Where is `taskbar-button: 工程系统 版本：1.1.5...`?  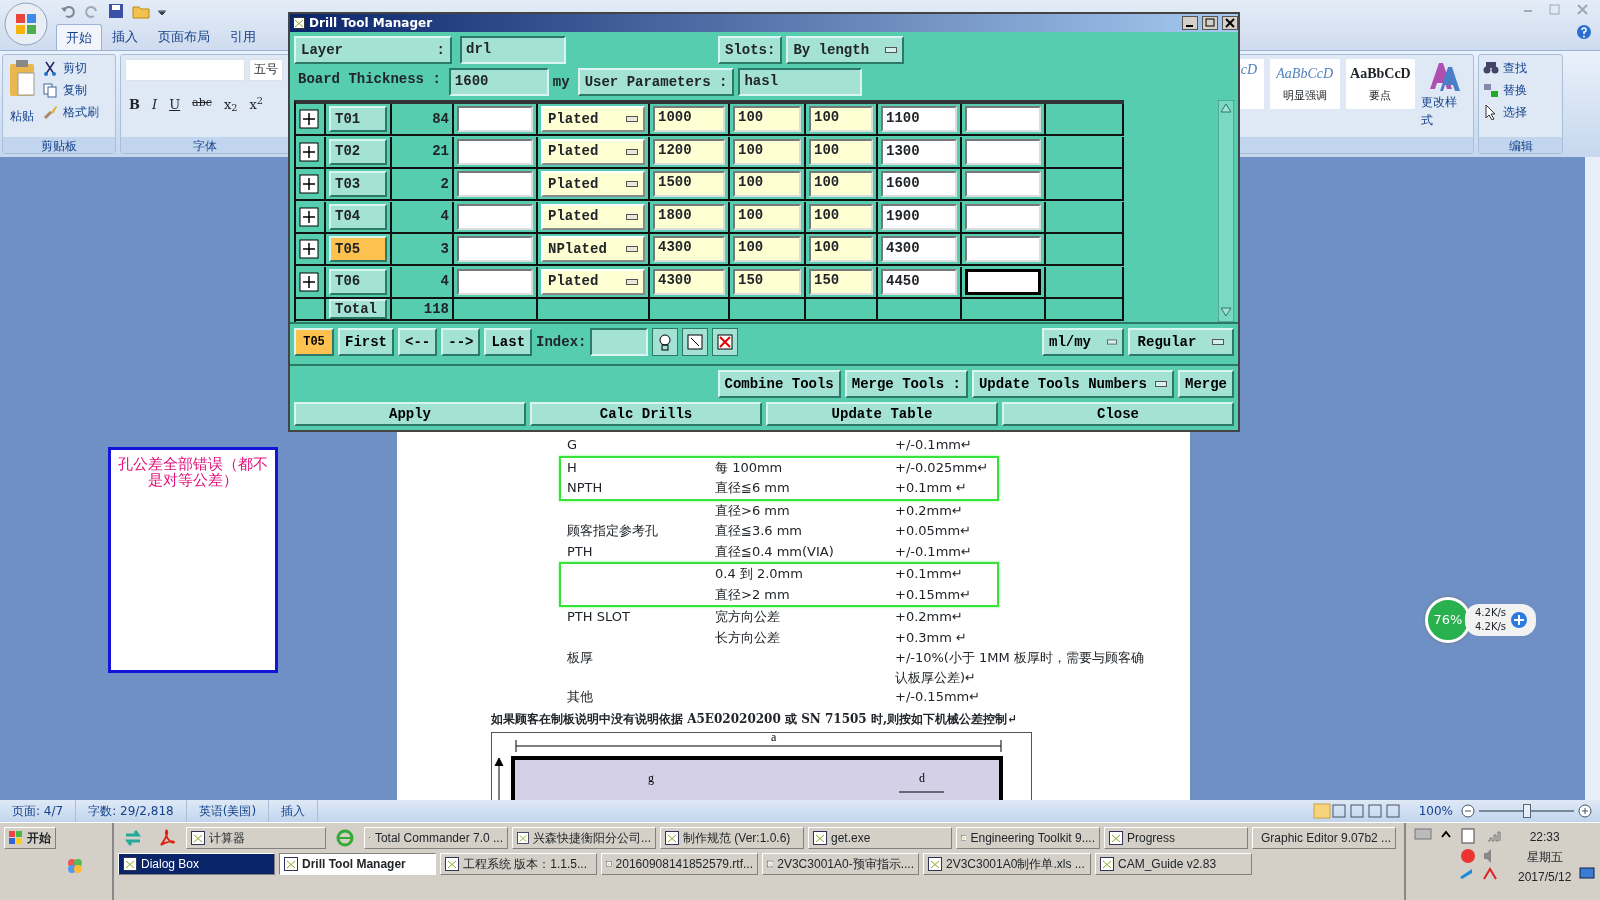 taskbar-button: 工程系统 版本：1.1.5... is located at coordinates (518, 864).